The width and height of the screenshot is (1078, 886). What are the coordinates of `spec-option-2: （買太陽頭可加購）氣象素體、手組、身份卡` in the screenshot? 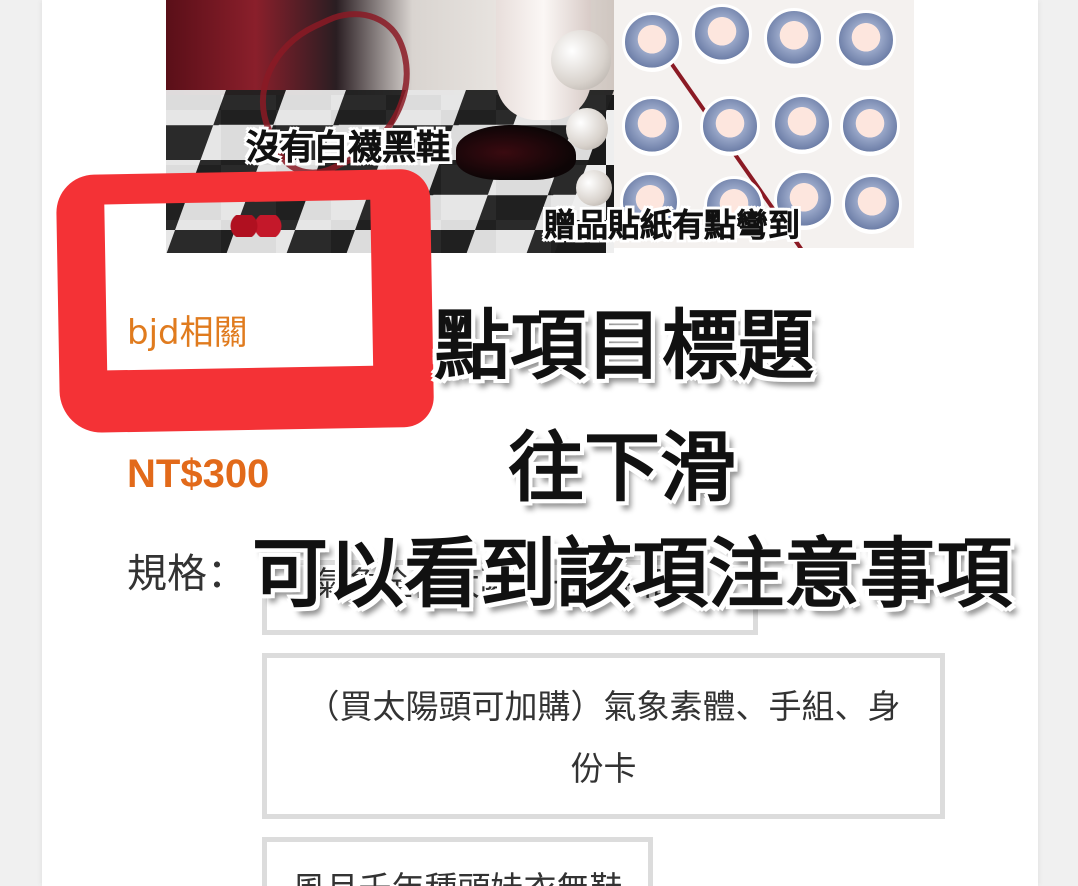 It's located at (603, 736).